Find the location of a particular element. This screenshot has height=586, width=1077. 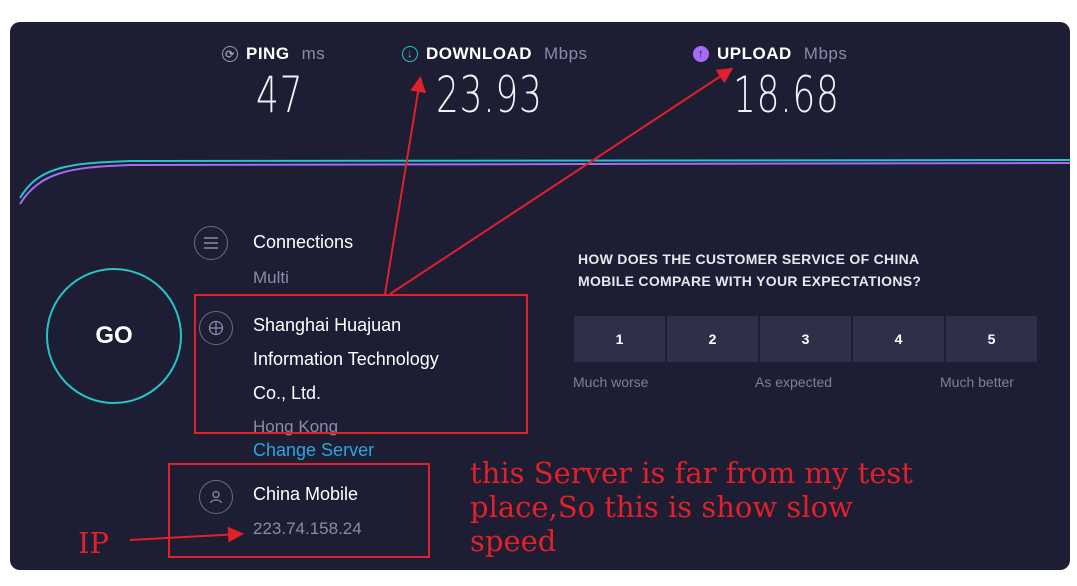

arrow-to-download is located at coordinates (405, 185).